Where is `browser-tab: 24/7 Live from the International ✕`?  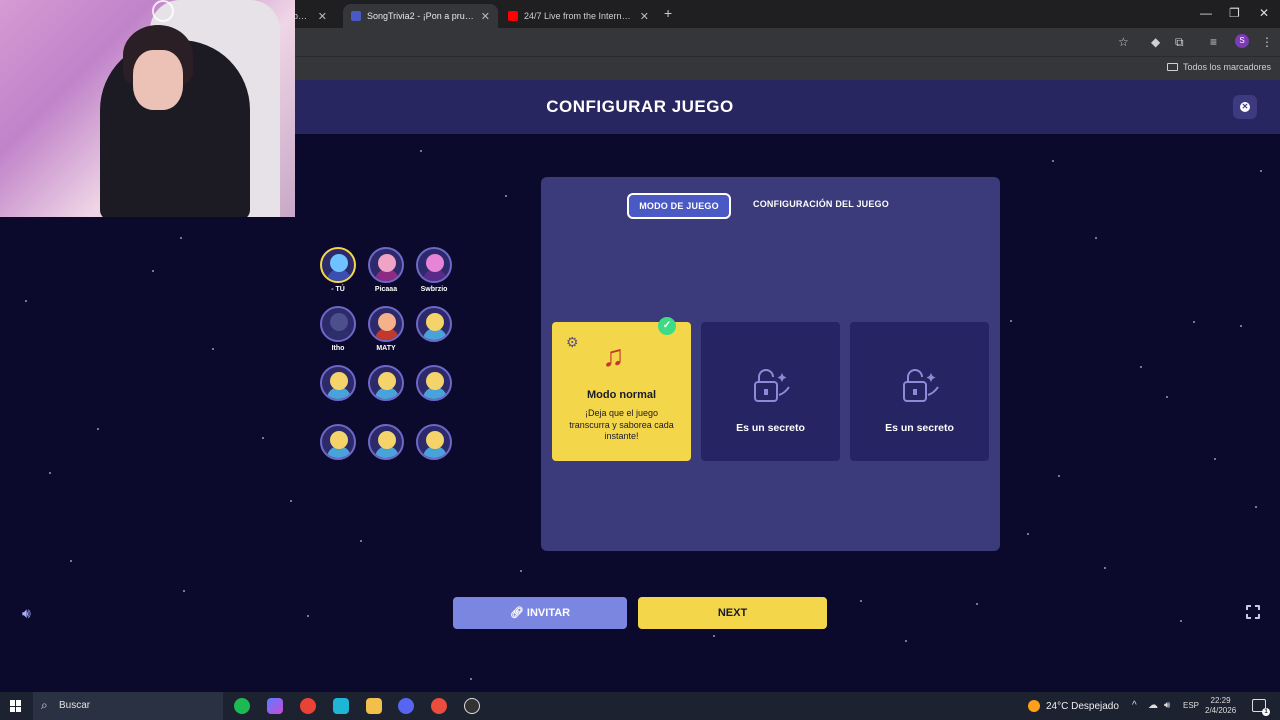
browser-tab: 24/7 Live from the International ✕ is located at coordinates (578, 16).